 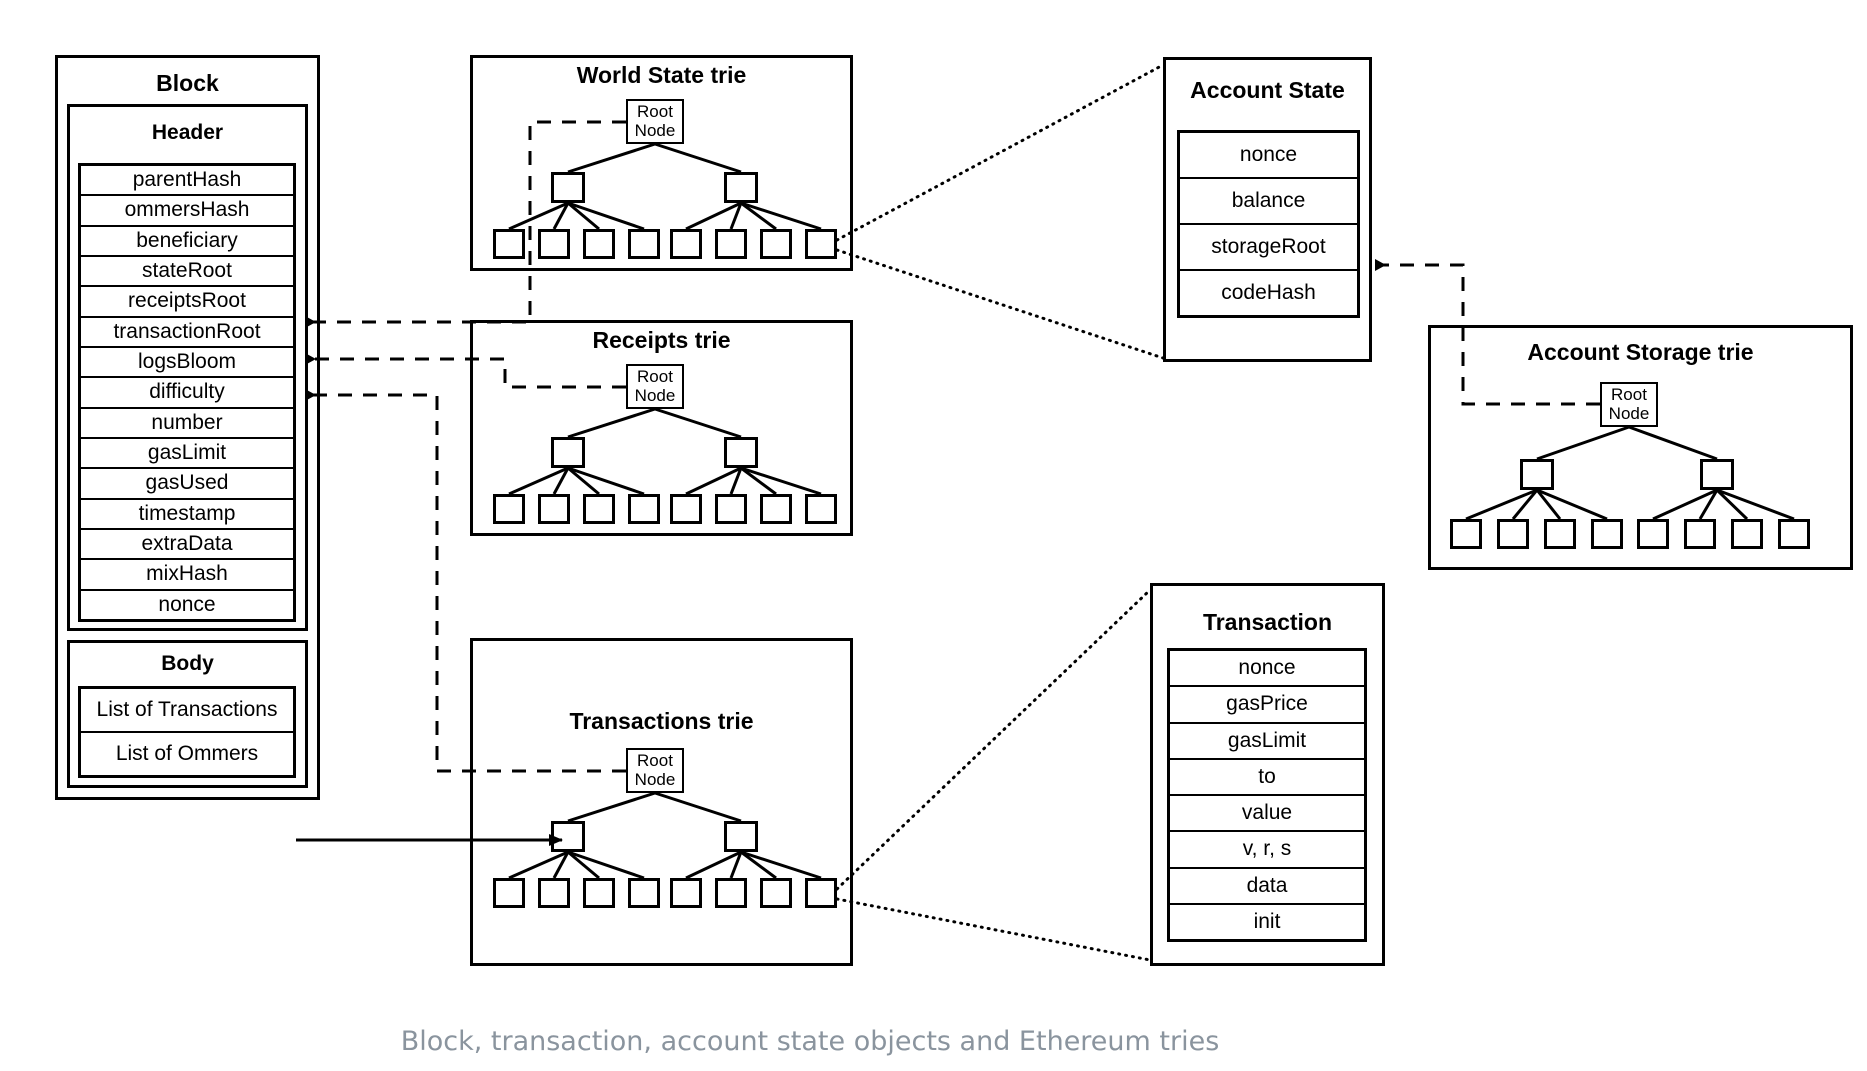 What do you see at coordinates (187, 663) in the screenshot?
I see `block-body-title: Body` at bounding box center [187, 663].